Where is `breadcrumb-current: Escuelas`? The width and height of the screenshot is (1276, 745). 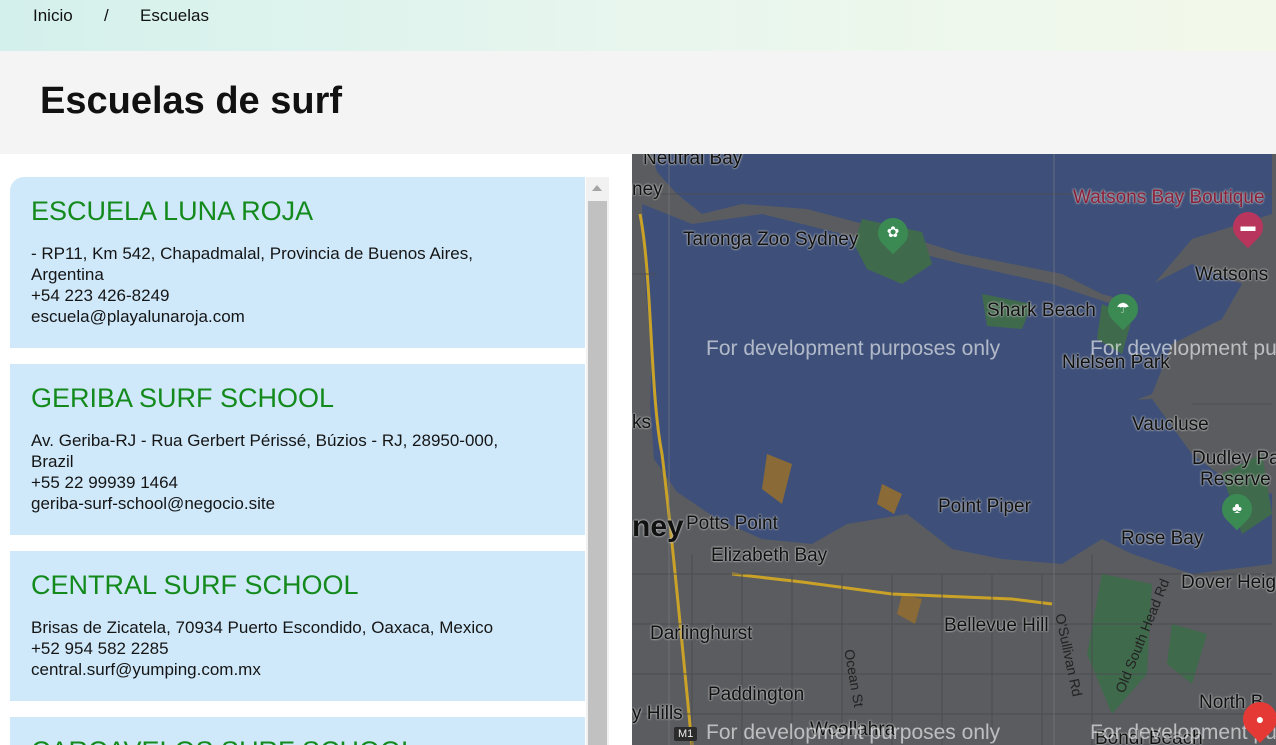
breadcrumb-current: Escuelas is located at coordinates (174, 16).